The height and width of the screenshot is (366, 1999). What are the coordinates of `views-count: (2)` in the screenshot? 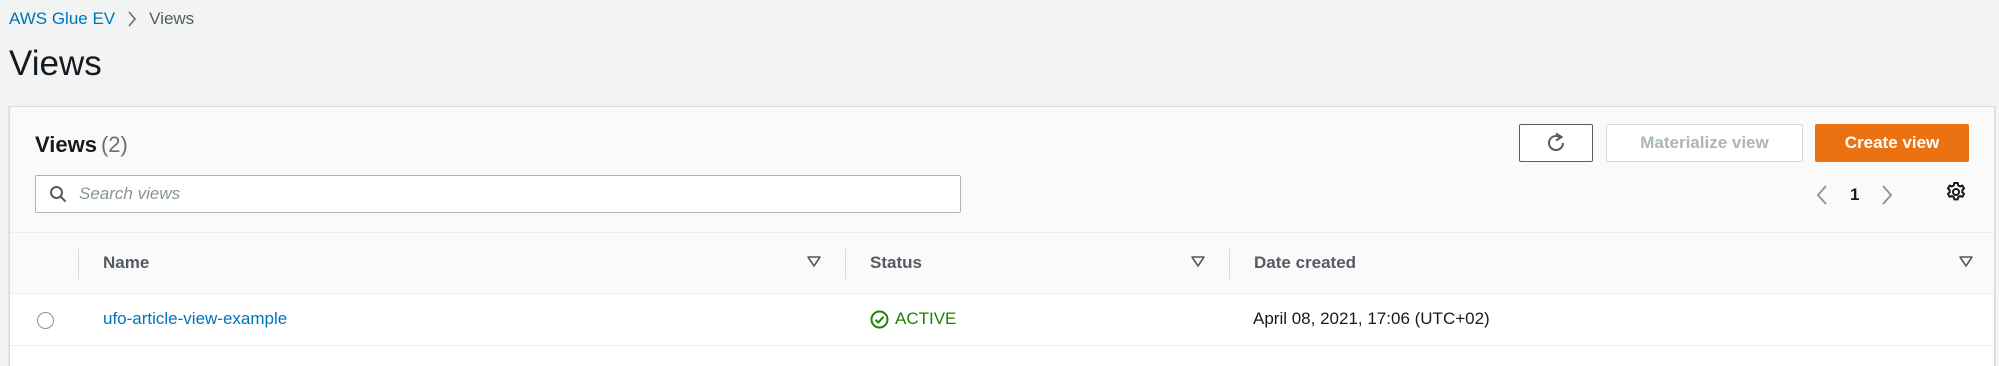 It's located at (114, 144).